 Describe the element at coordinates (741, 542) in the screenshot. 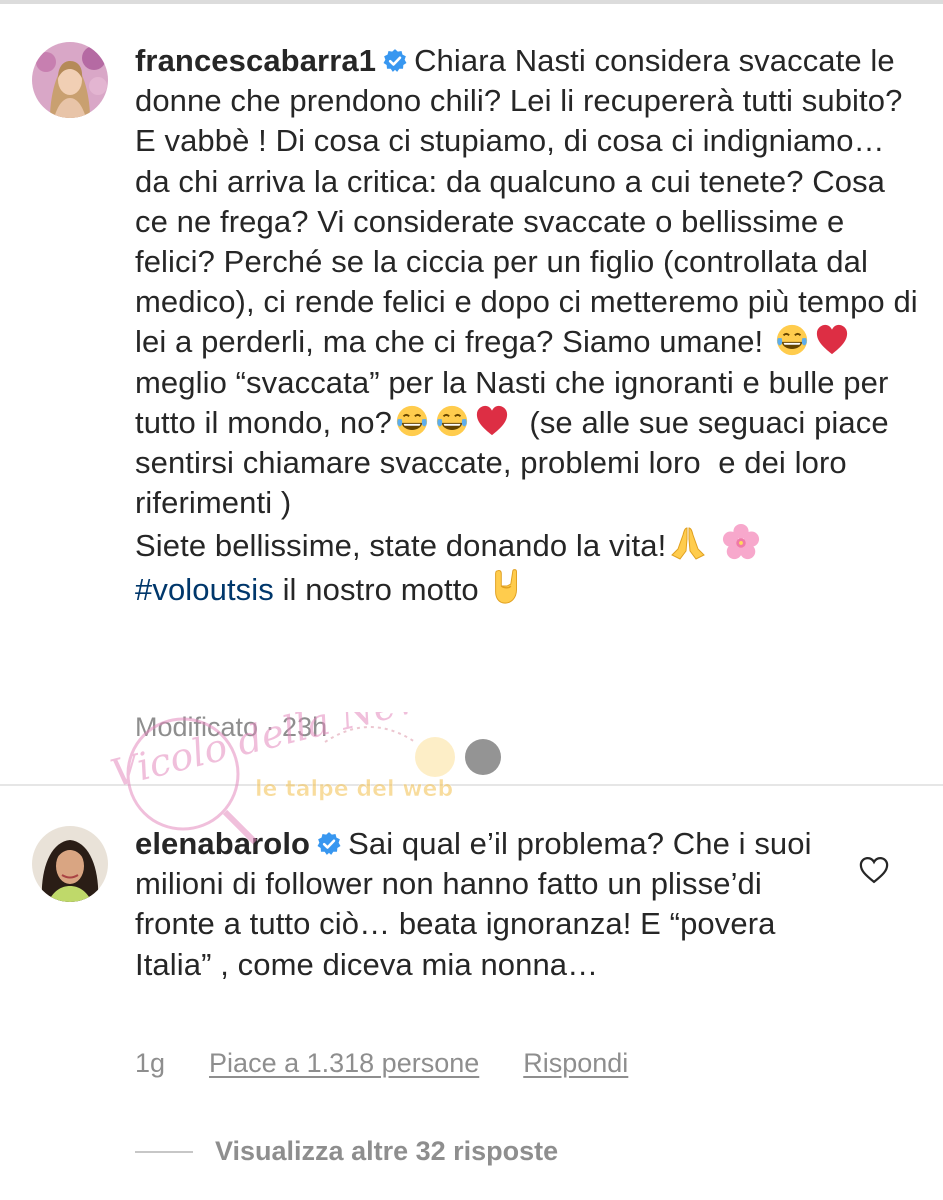

I see `cherry-blossom-icon` at that location.